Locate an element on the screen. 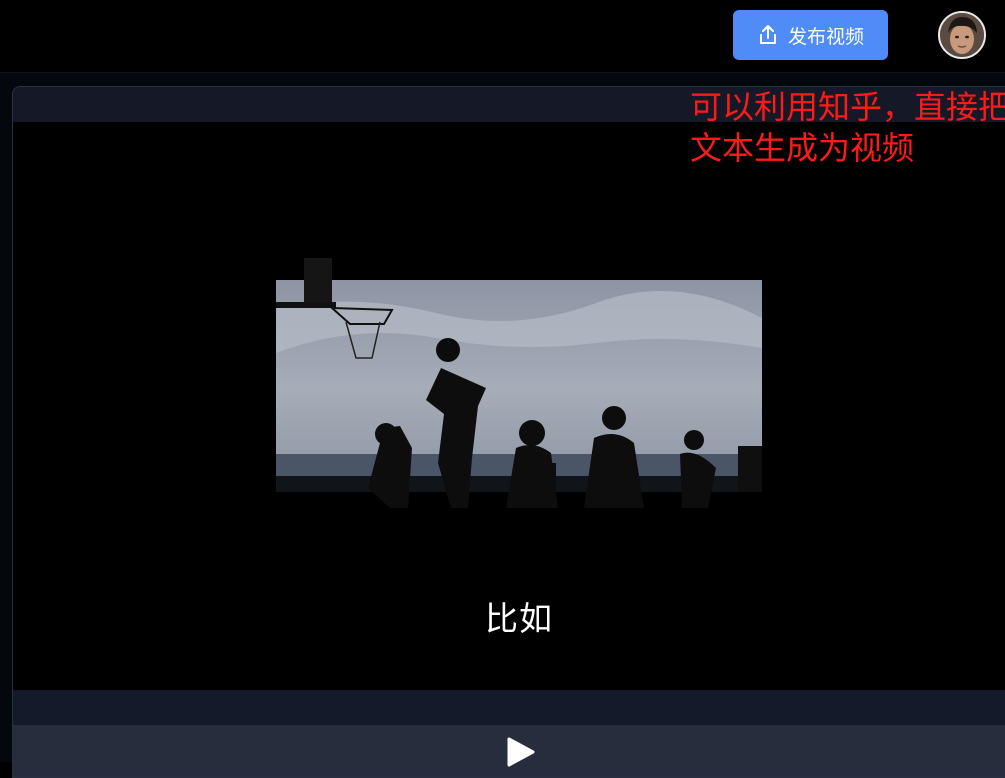 The height and width of the screenshot is (778, 1005). user-avatar is located at coordinates (962, 35).